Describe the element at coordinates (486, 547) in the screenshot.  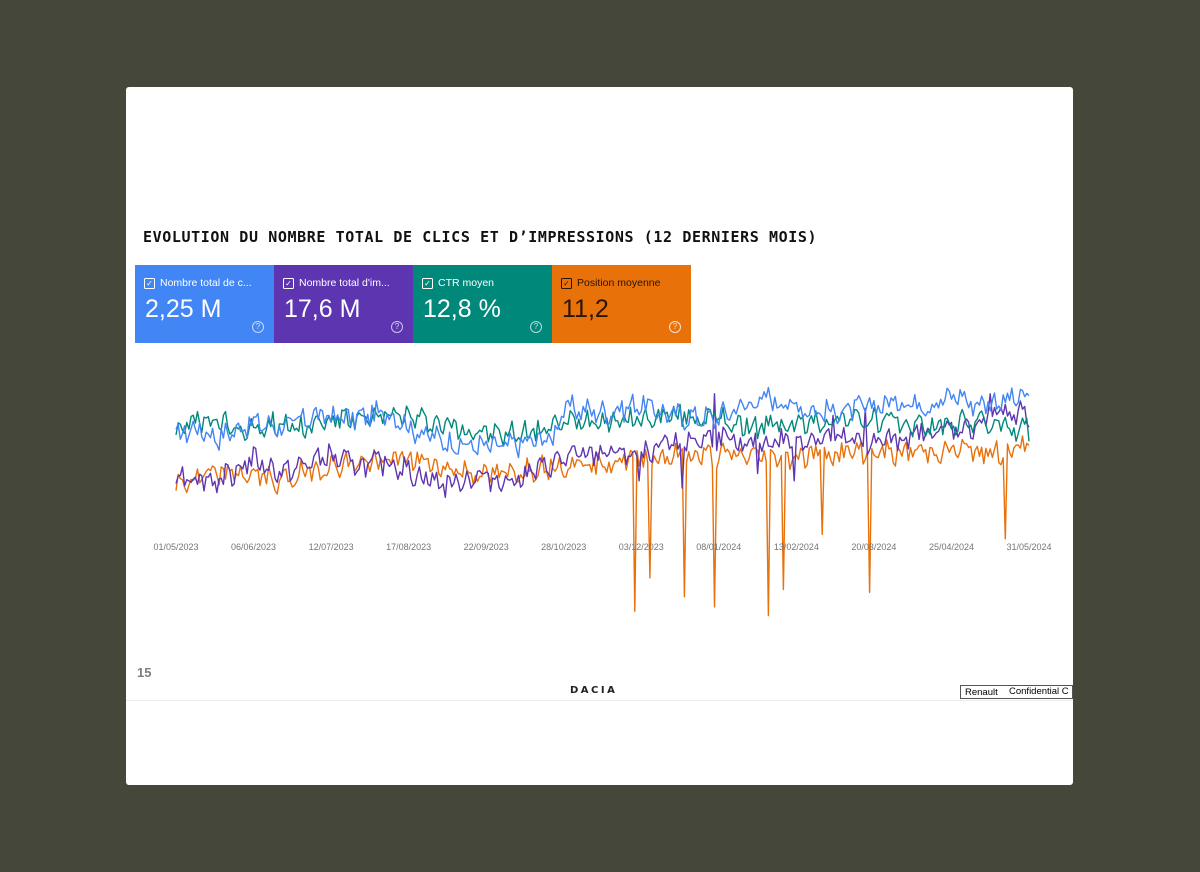
I see `x-tick-label: 22/09/2023` at that location.